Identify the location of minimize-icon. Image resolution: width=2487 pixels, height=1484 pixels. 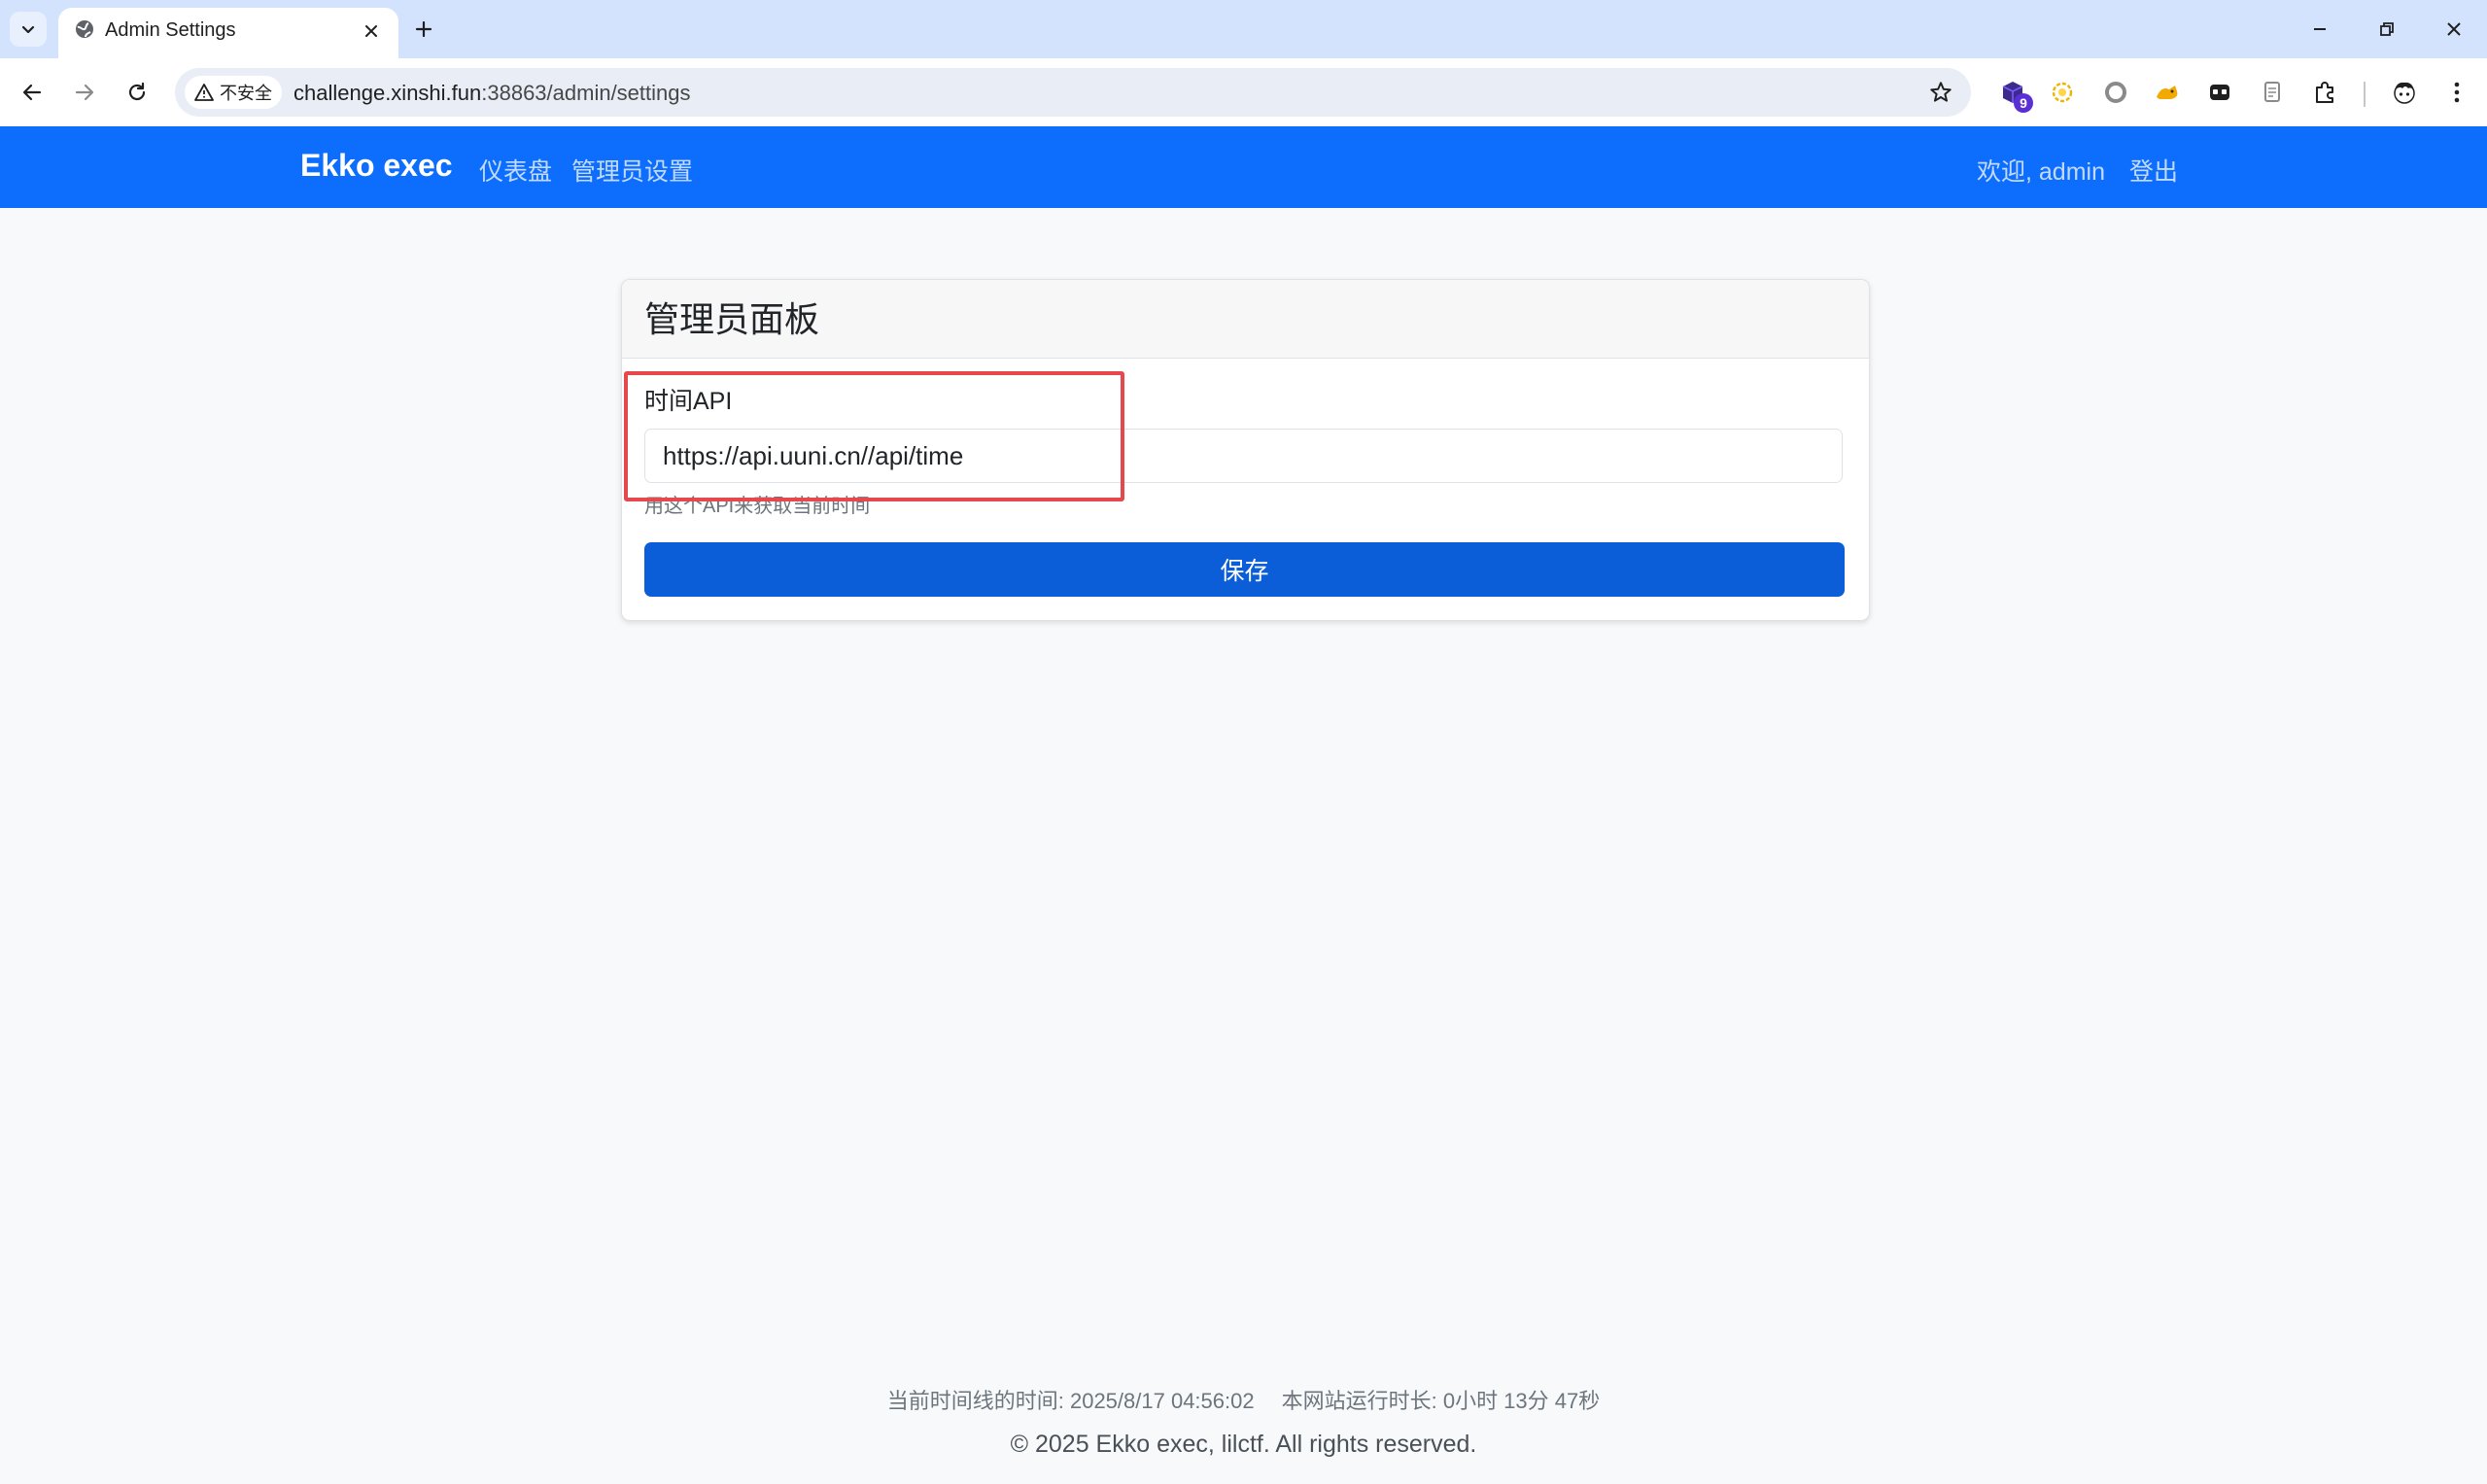
(2320, 29).